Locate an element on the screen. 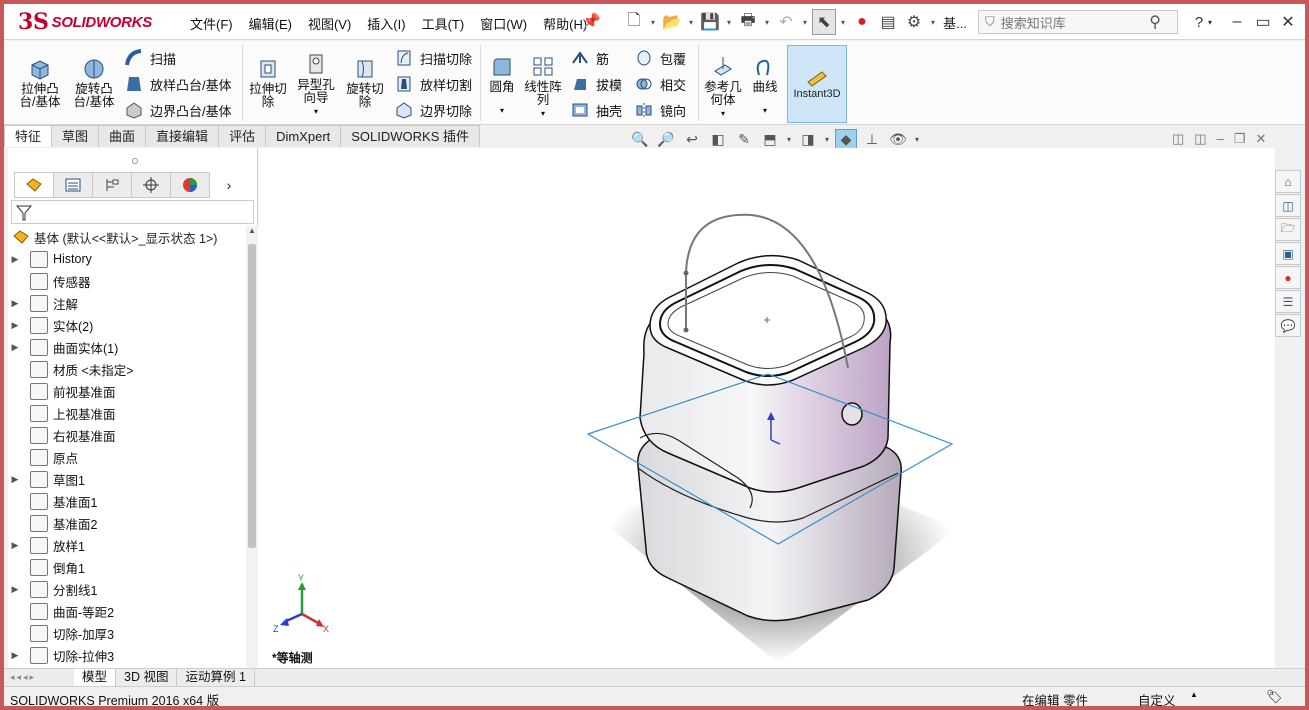 The width and height of the screenshot is (1309, 710). view-settings-dropdown-icon: ▾ is located at coordinates (917, 139).